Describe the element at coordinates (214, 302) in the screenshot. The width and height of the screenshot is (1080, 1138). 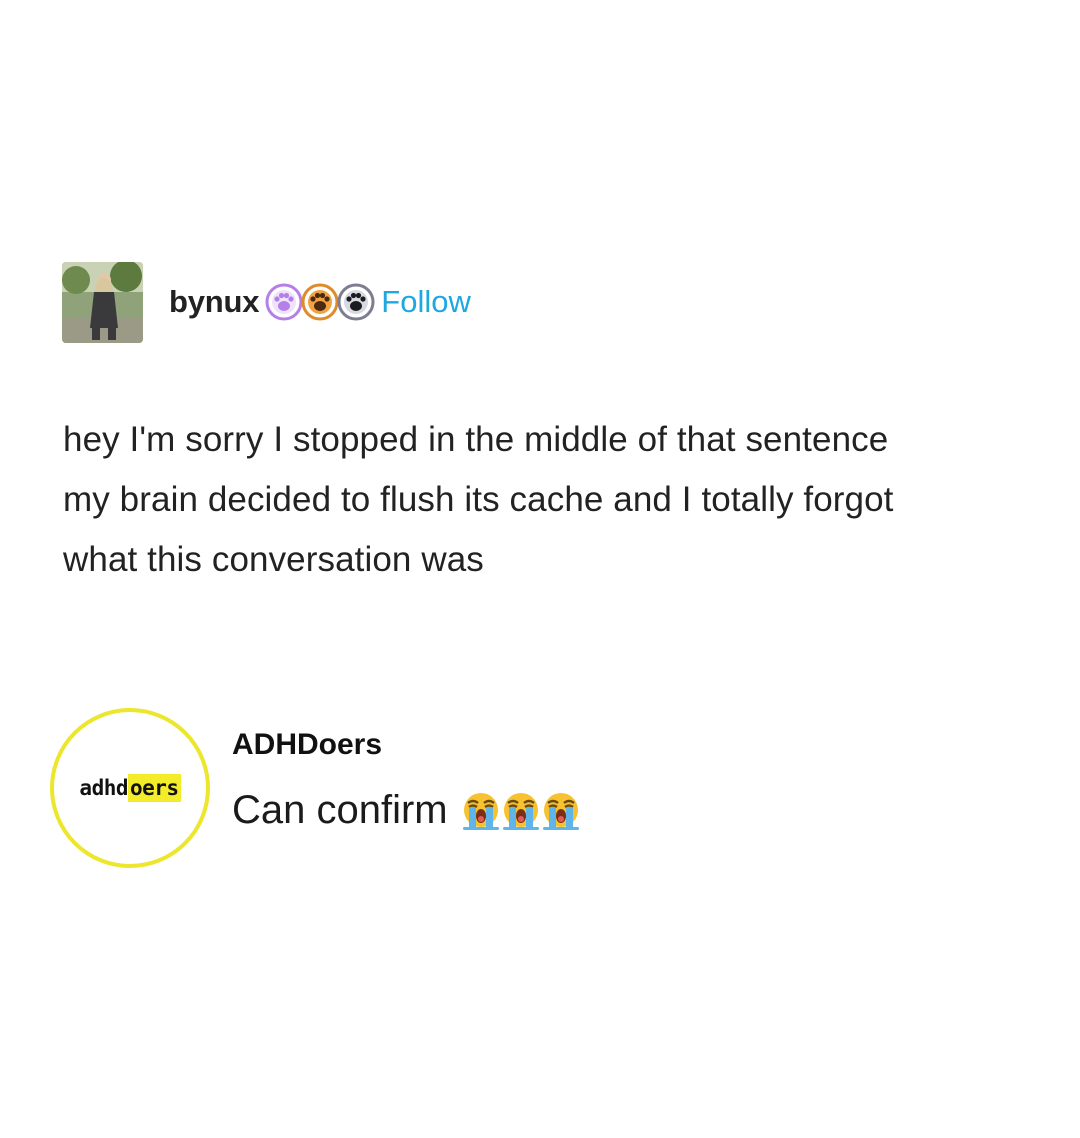
I see `post-author-username: bynux` at that location.